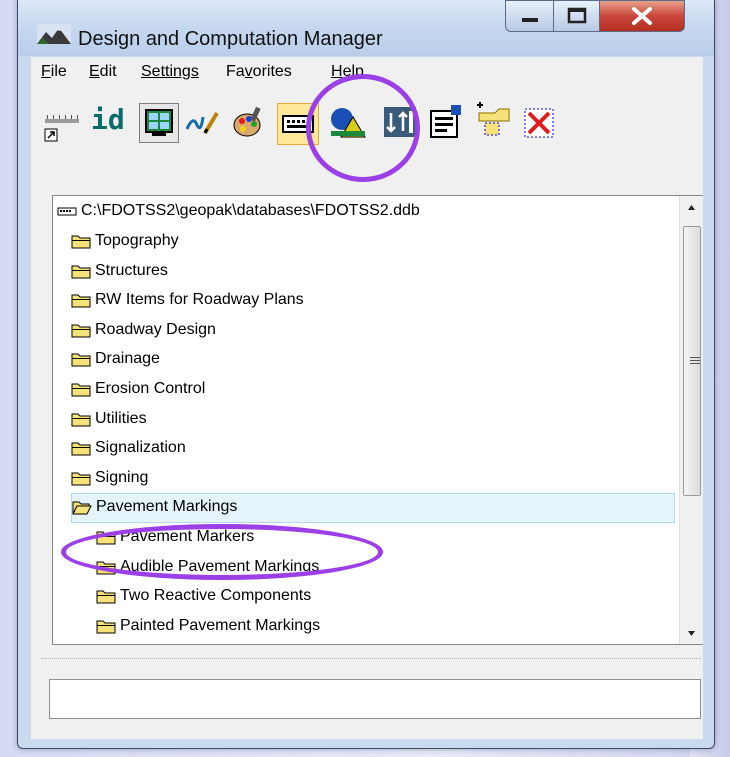 Image resolution: width=730 pixels, height=757 pixels. I want to click on splitter, so click(371, 660).